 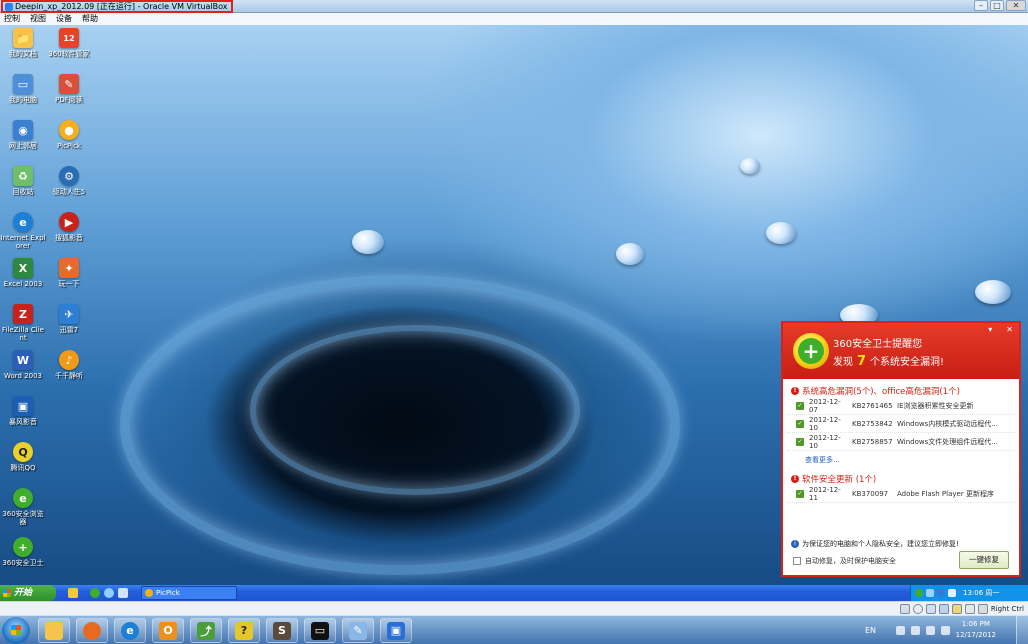 I want to click on menu-help: 帮助, so click(x=90, y=19).